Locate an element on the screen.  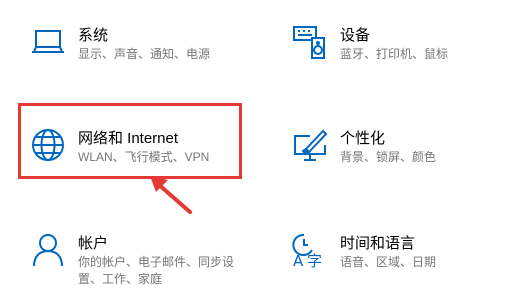
keyboard-speaker-icon is located at coordinates (310, 42).